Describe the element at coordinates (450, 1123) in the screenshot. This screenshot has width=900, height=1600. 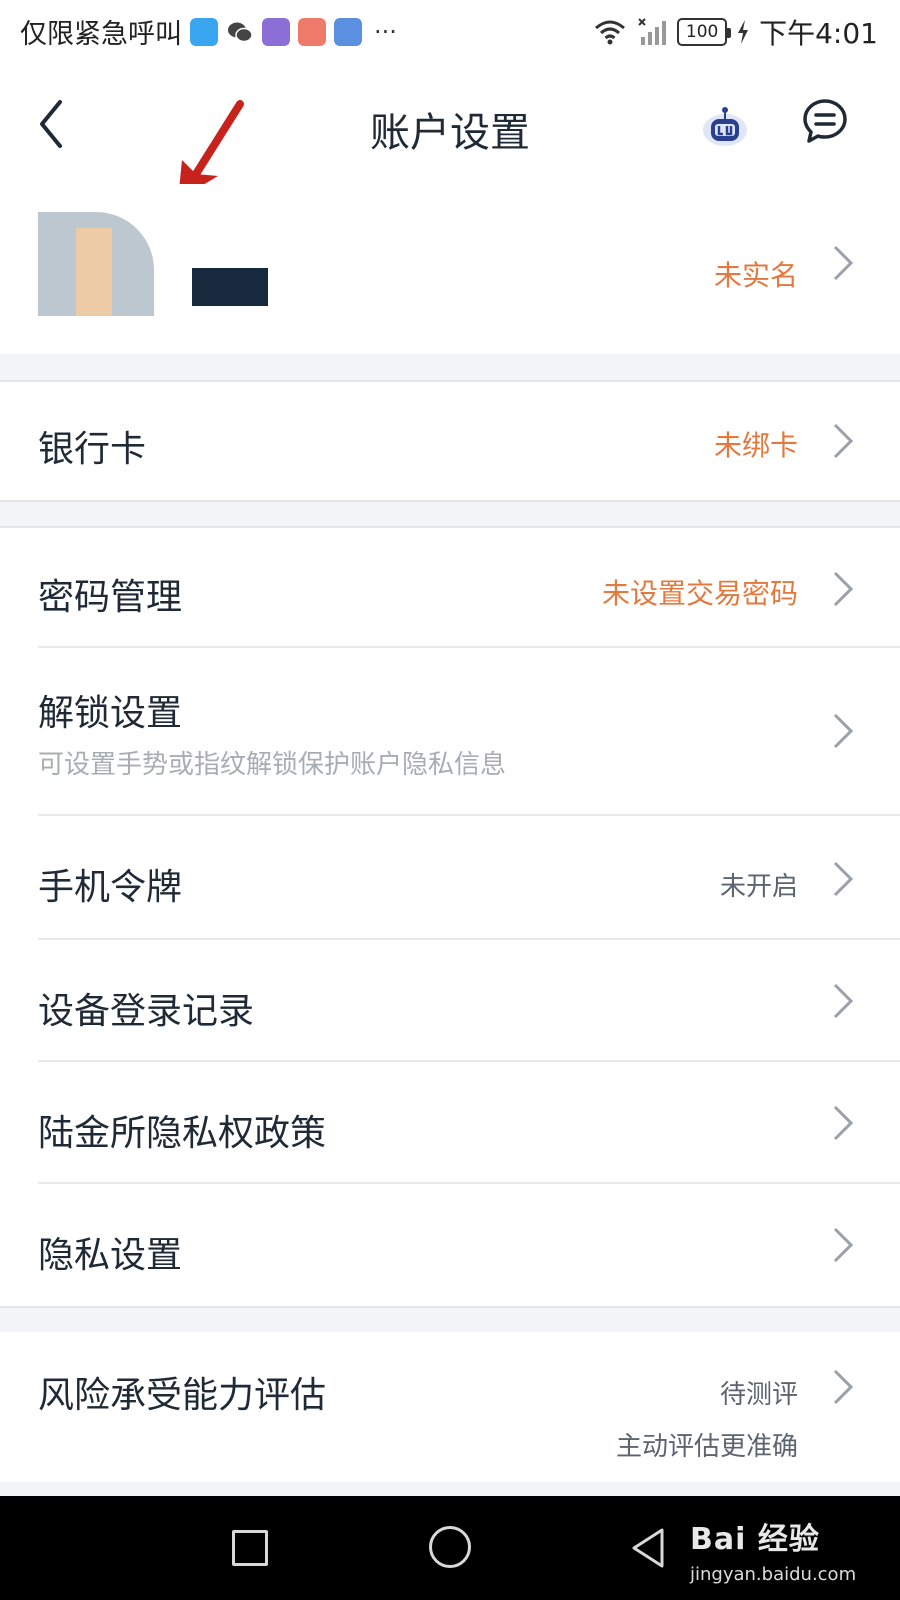
I see `privacy-policy-row: 陆金所隐私权政策` at that location.